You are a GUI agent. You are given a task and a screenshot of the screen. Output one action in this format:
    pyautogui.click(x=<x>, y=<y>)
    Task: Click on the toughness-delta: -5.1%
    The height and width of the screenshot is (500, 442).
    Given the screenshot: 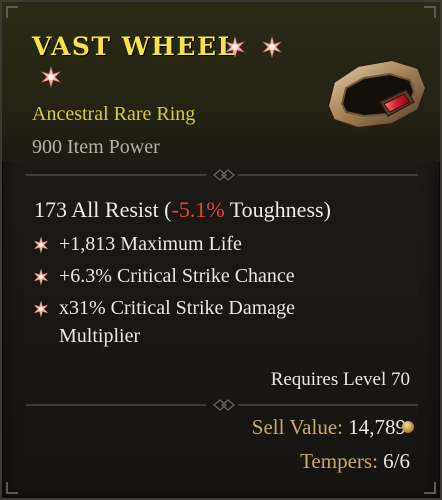 What is the action you would take?
    pyautogui.click(x=198, y=209)
    